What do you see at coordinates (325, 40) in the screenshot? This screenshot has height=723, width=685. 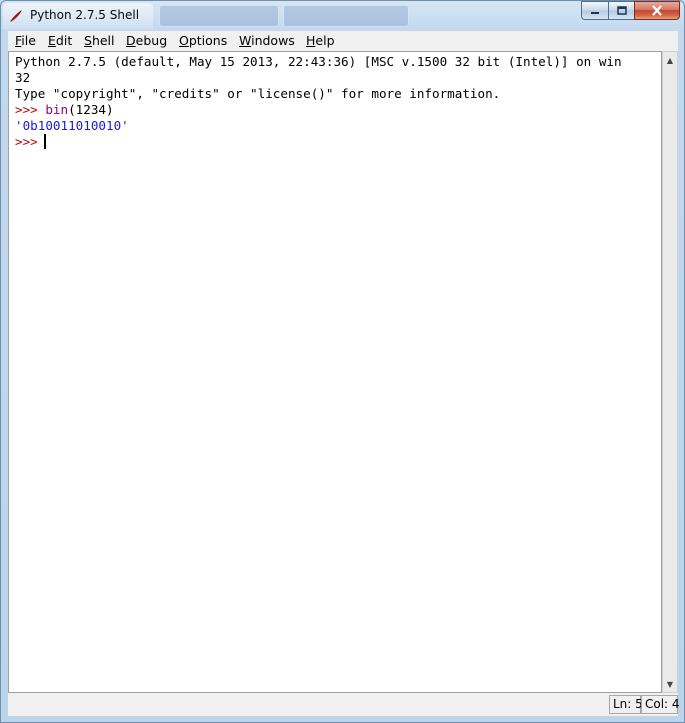 I see `menu-label: elp` at bounding box center [325, 40].